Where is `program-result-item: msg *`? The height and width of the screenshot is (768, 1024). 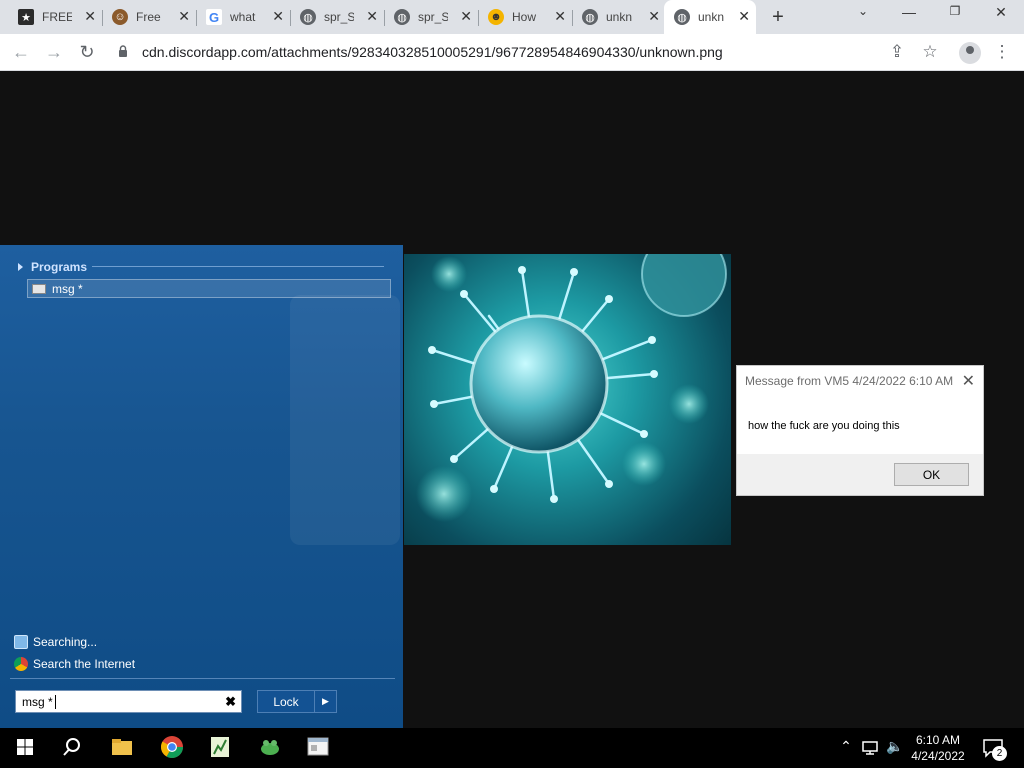
program-result-item: msg * is located at coordinates (209, 288).